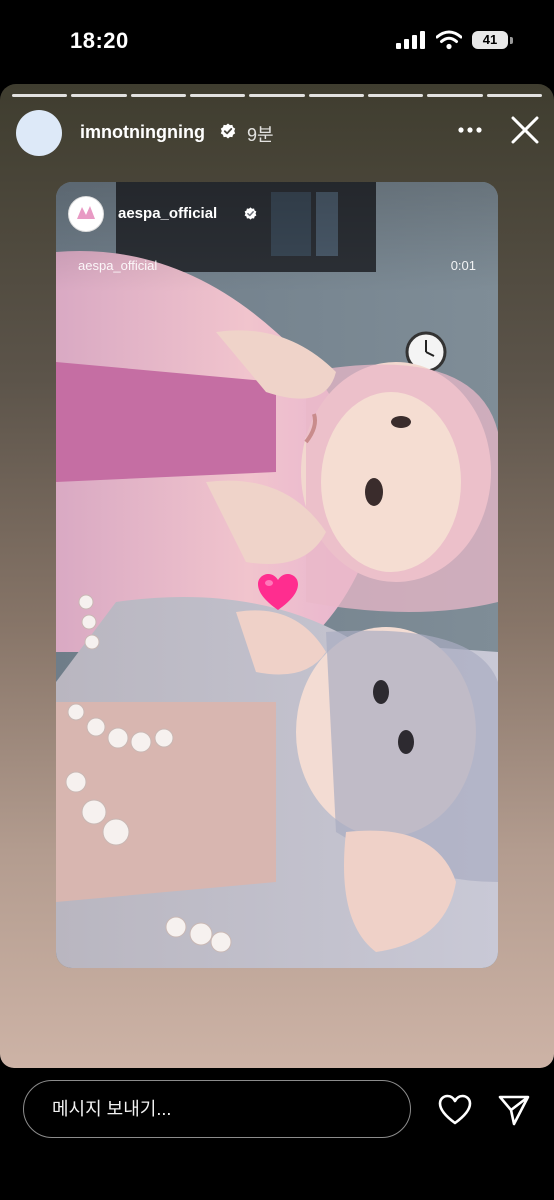 This screenshot has height=1200, width=554. What do you see at coordinates (277, 237) in the screenshot?
I see `reel-header-shade` at bounding box center [277, 237].